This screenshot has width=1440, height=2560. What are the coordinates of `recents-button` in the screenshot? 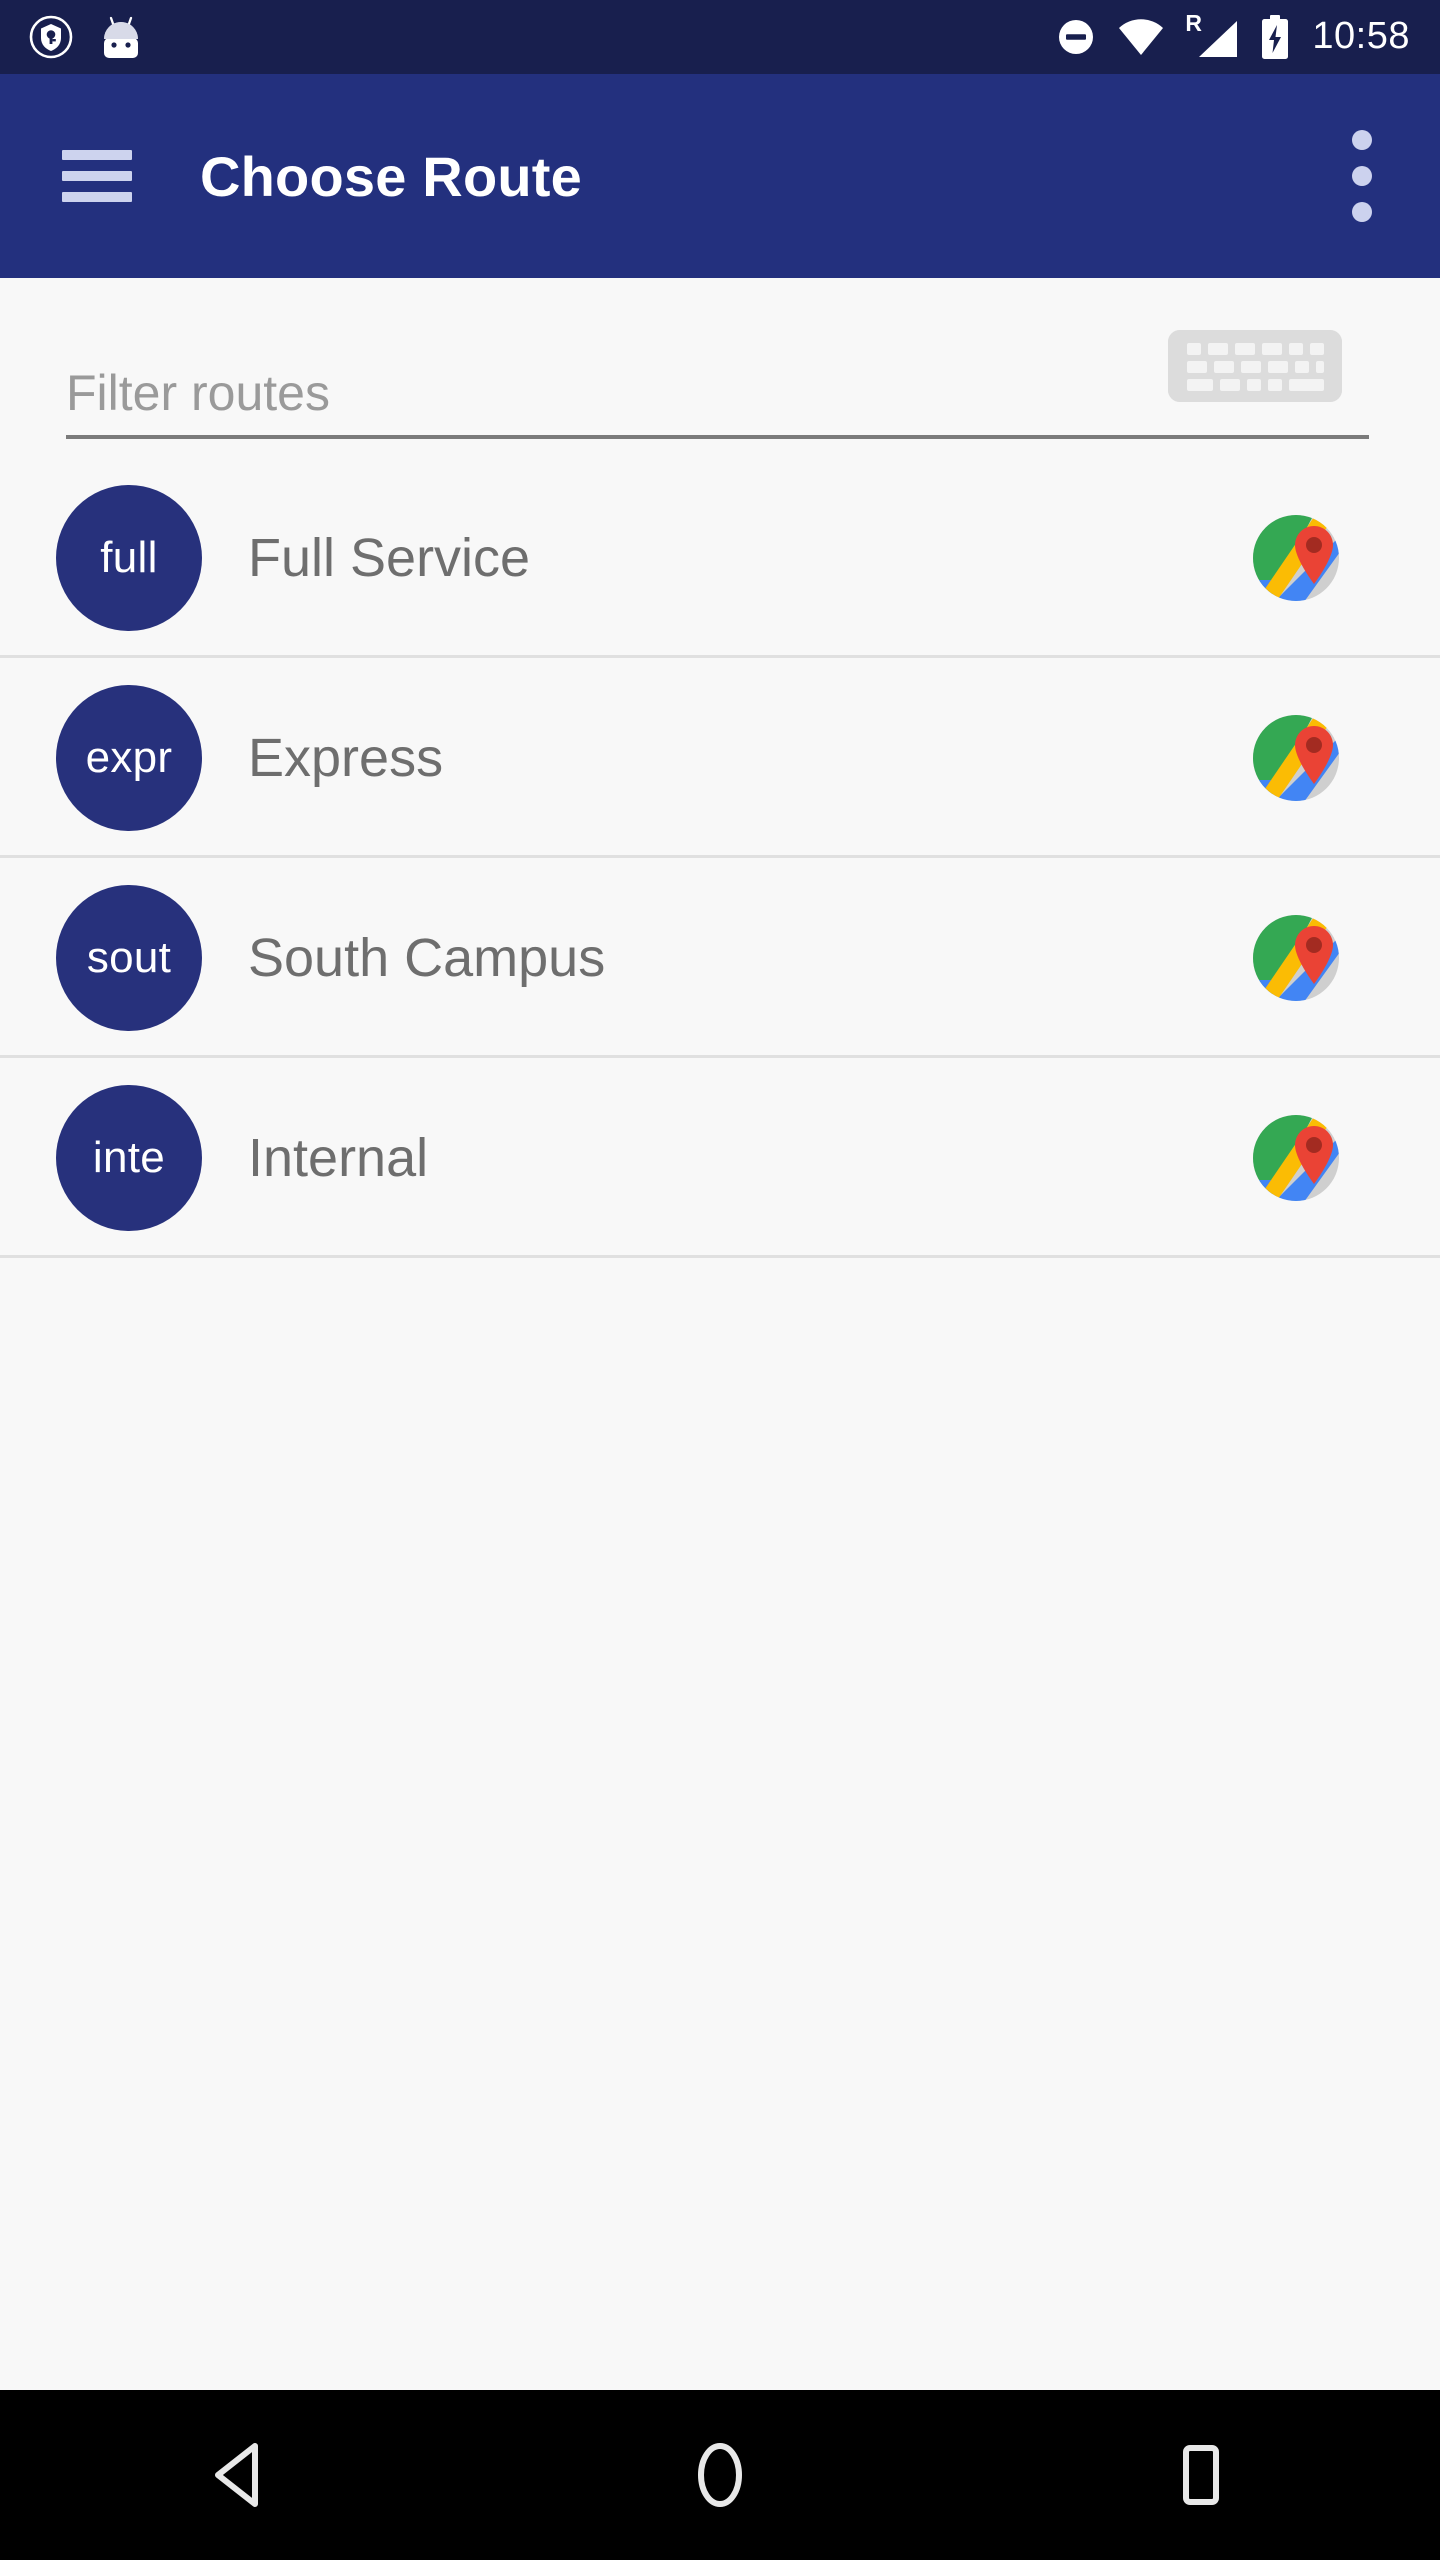 It's located at (1200, 2475).